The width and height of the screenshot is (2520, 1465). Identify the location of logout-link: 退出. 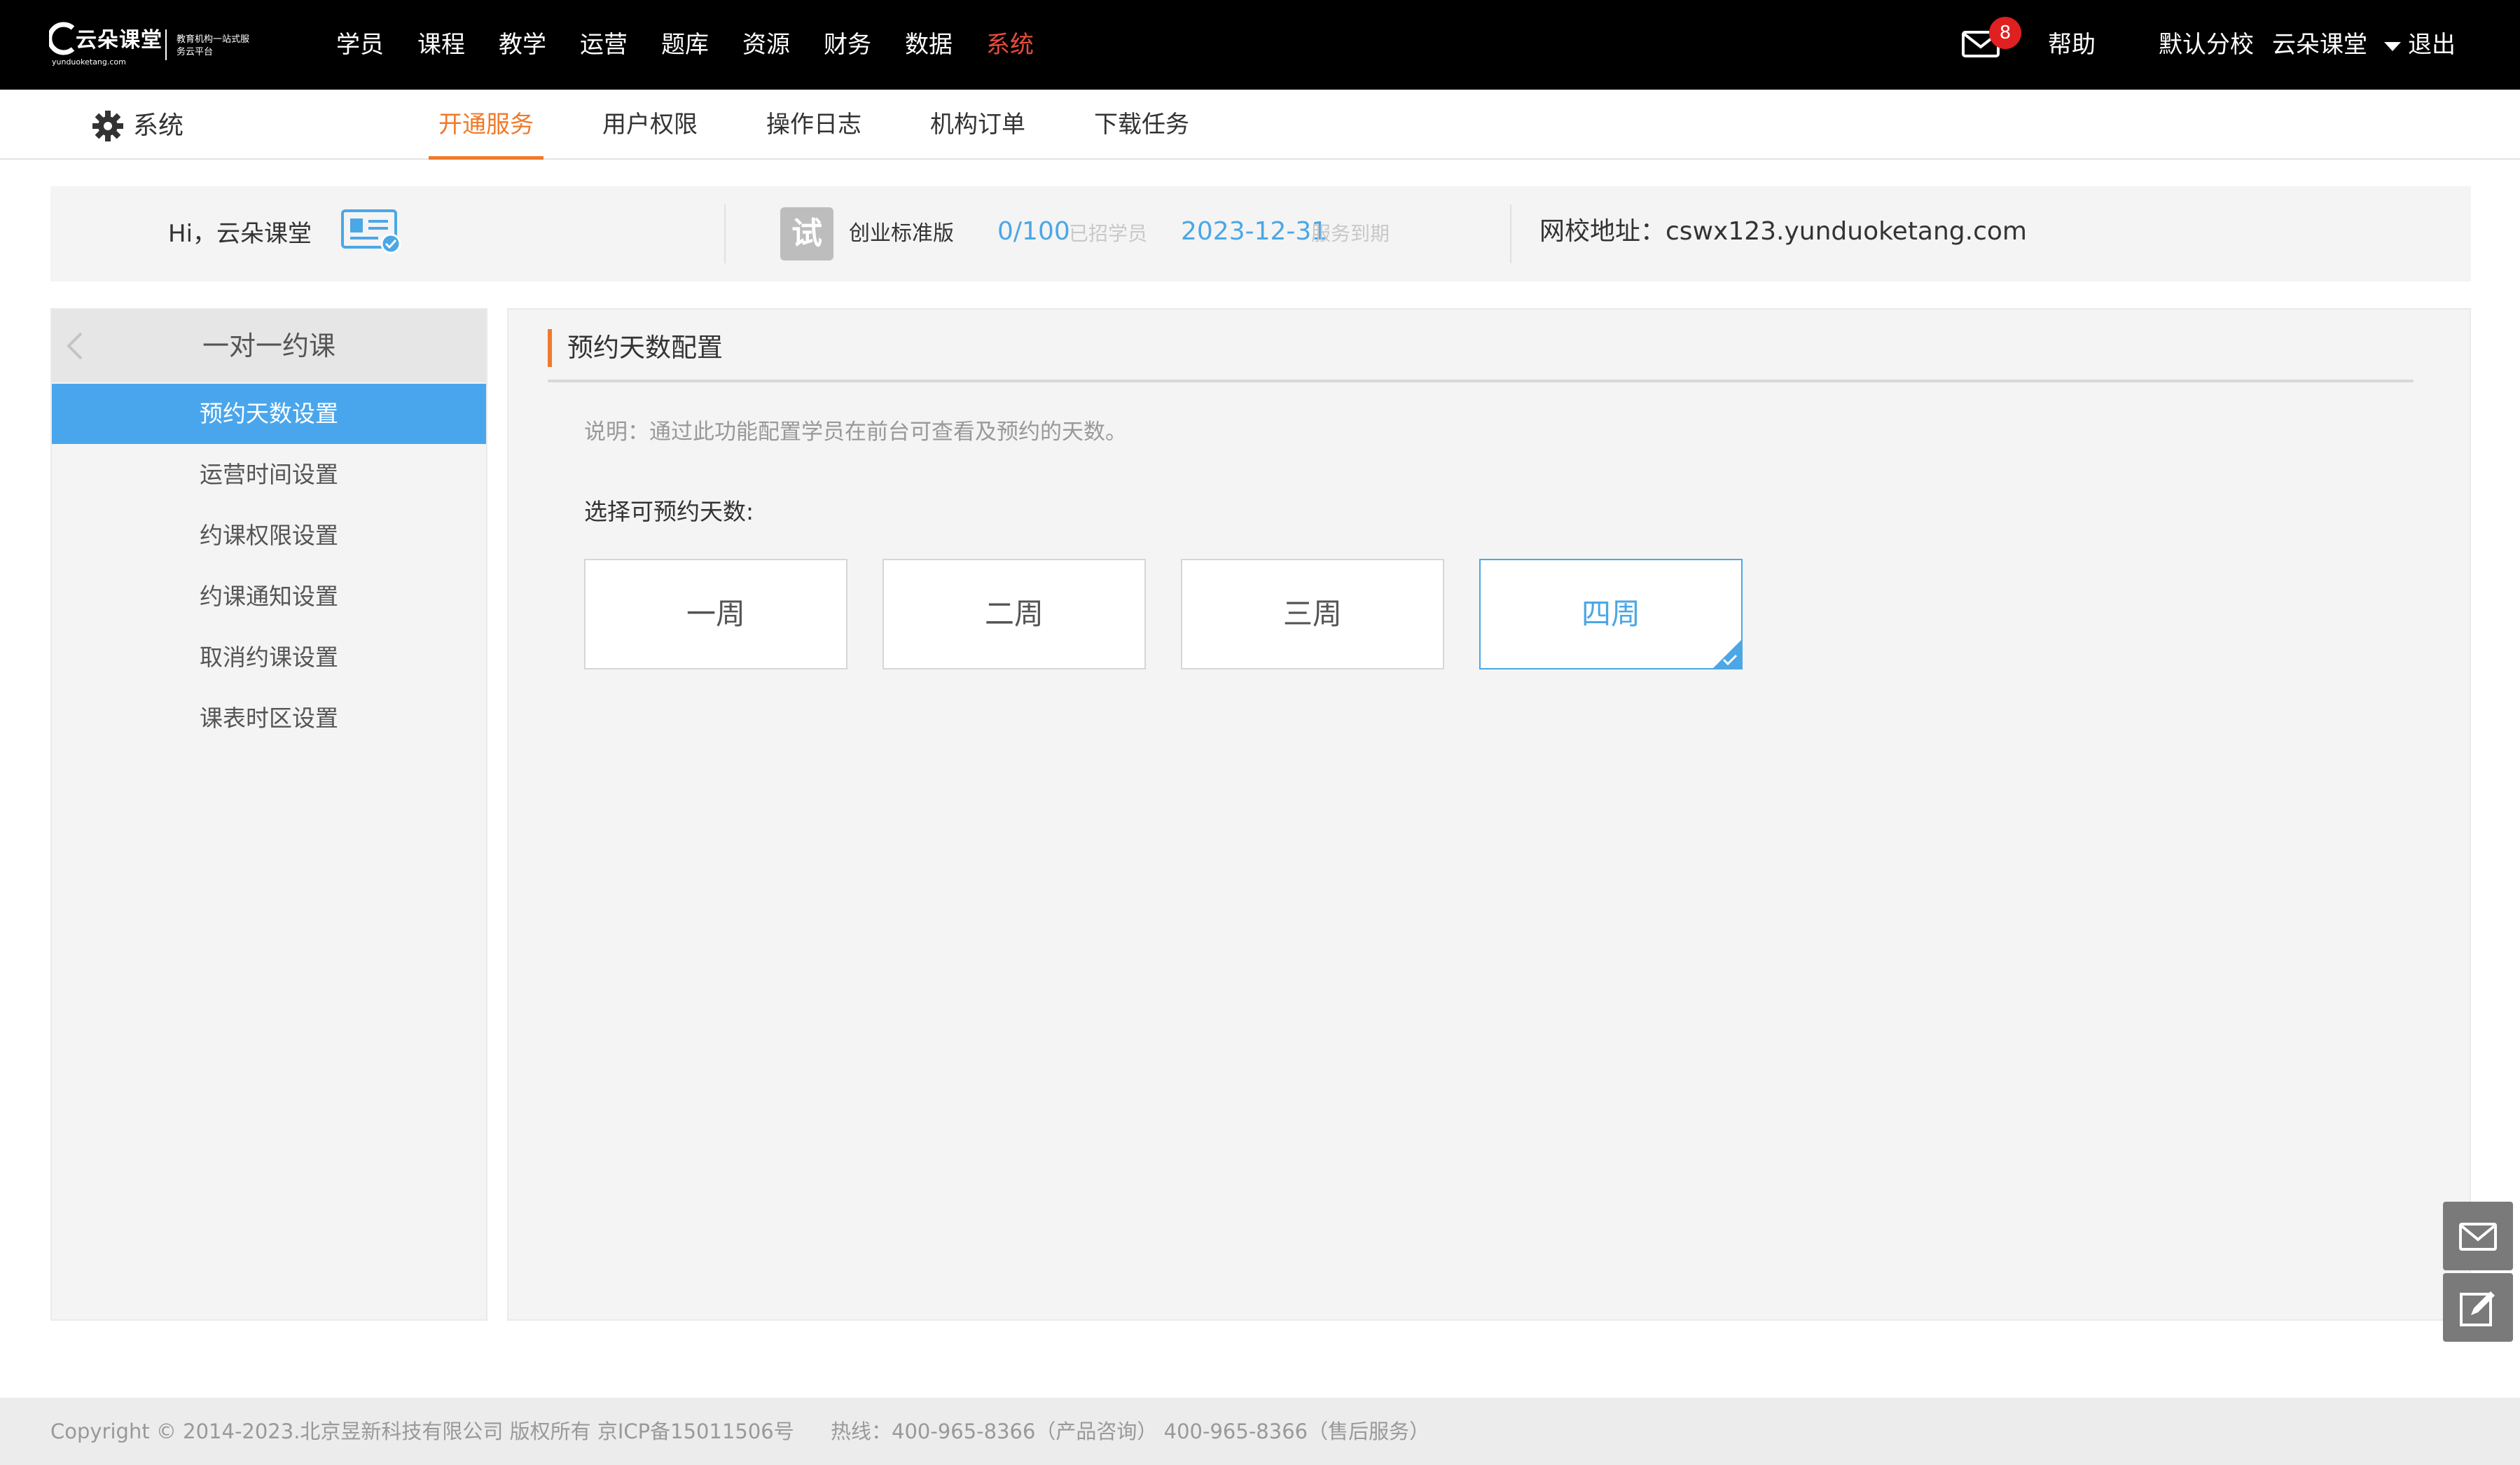
(2432, 45).